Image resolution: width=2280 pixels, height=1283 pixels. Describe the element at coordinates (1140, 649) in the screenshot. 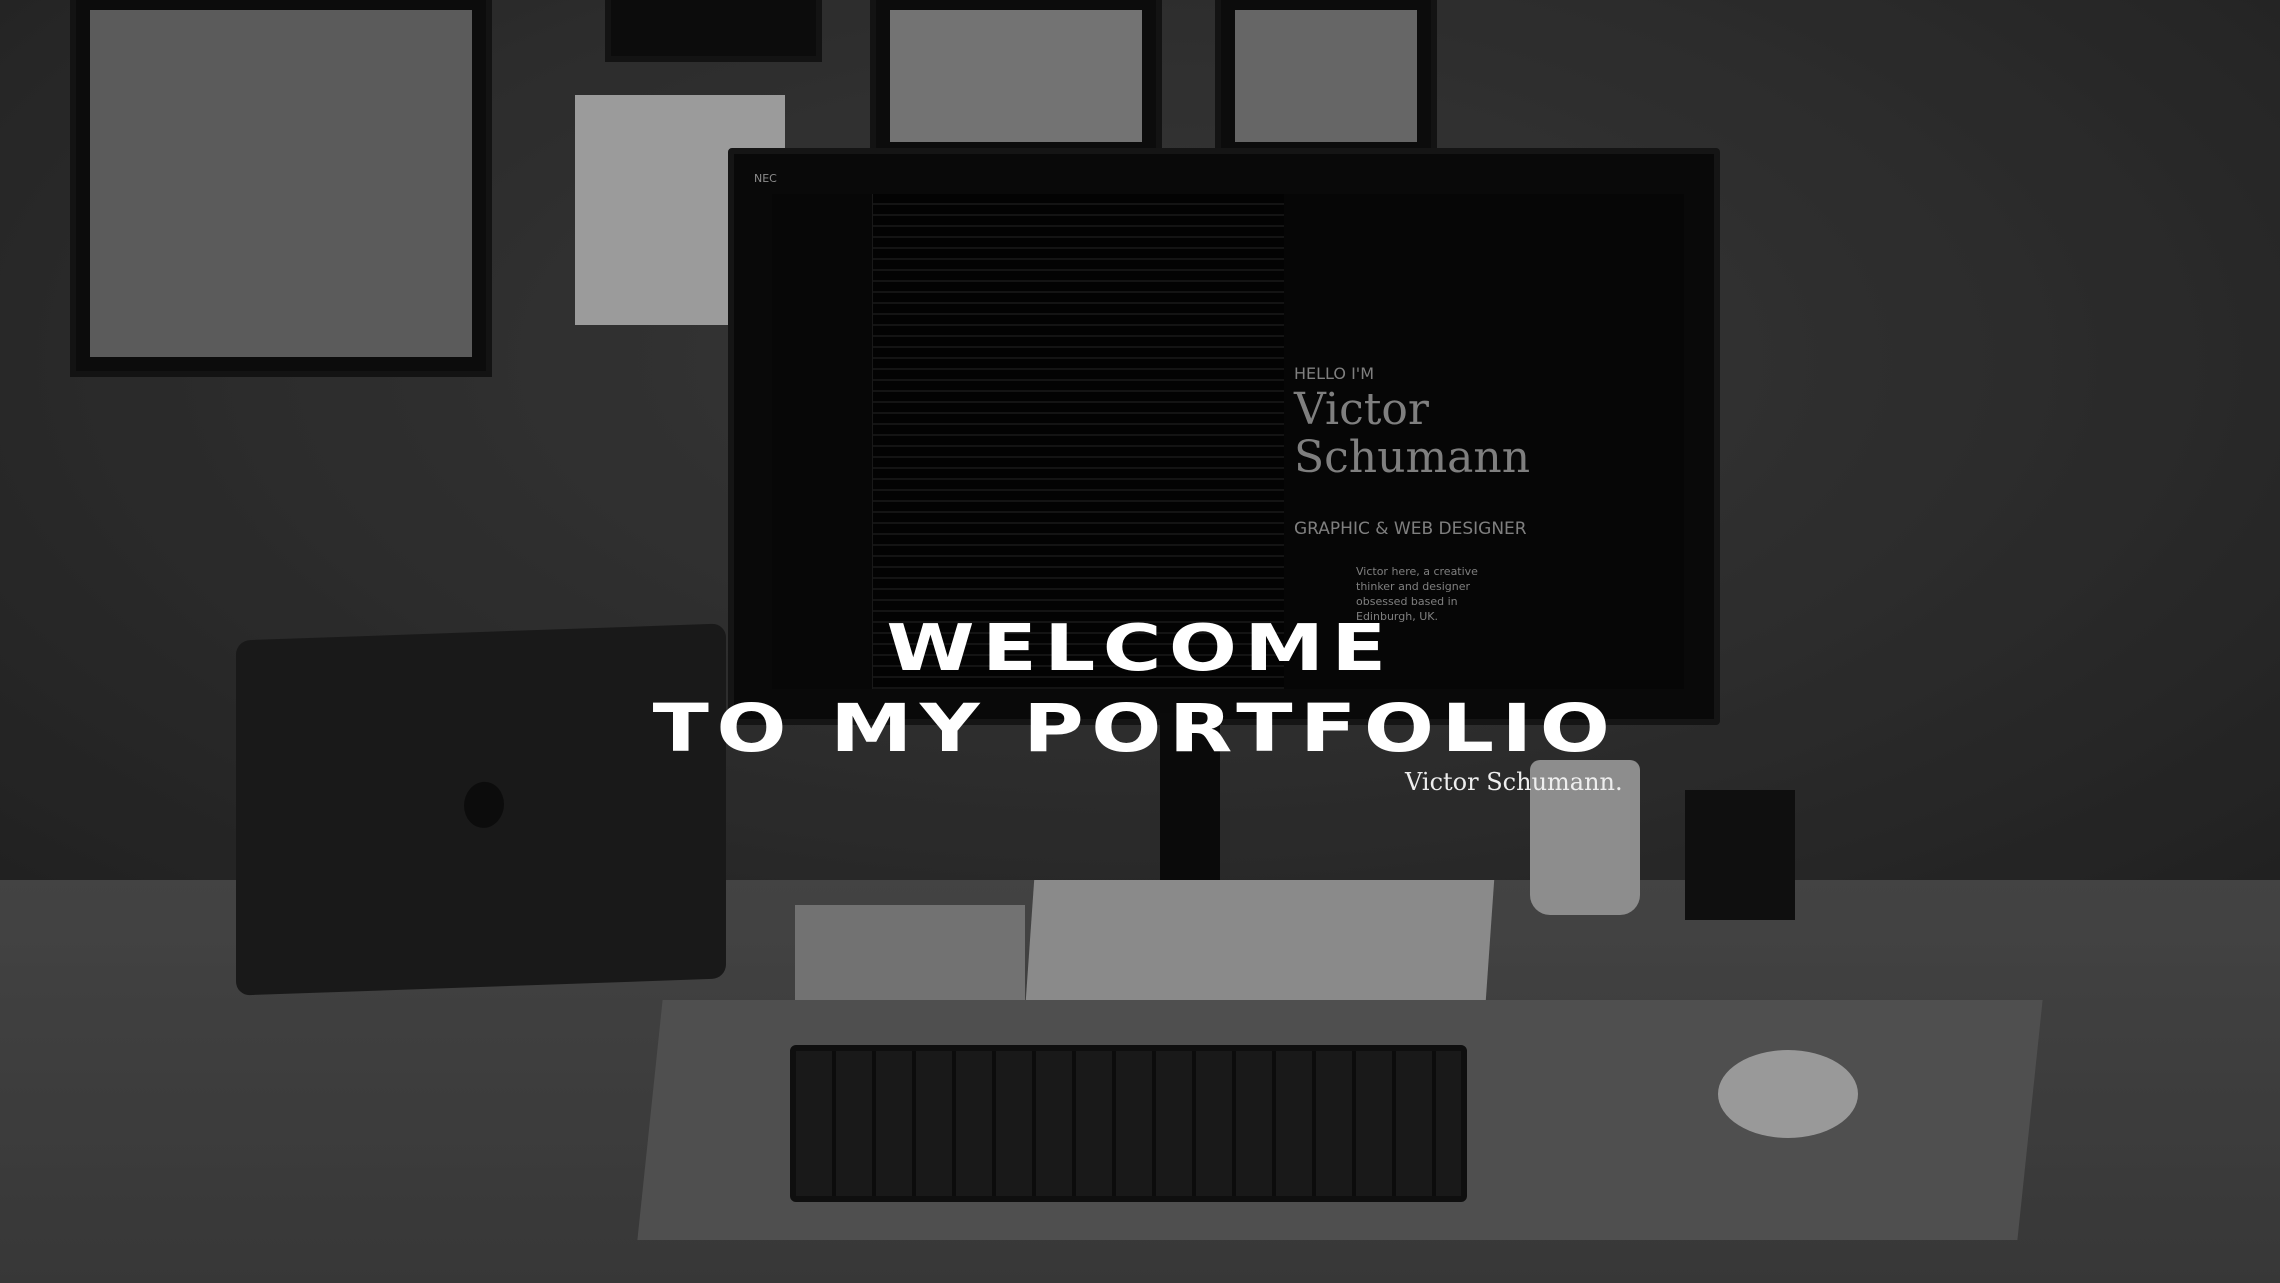

I see `hero-title-line1: WELCOME` at that location.